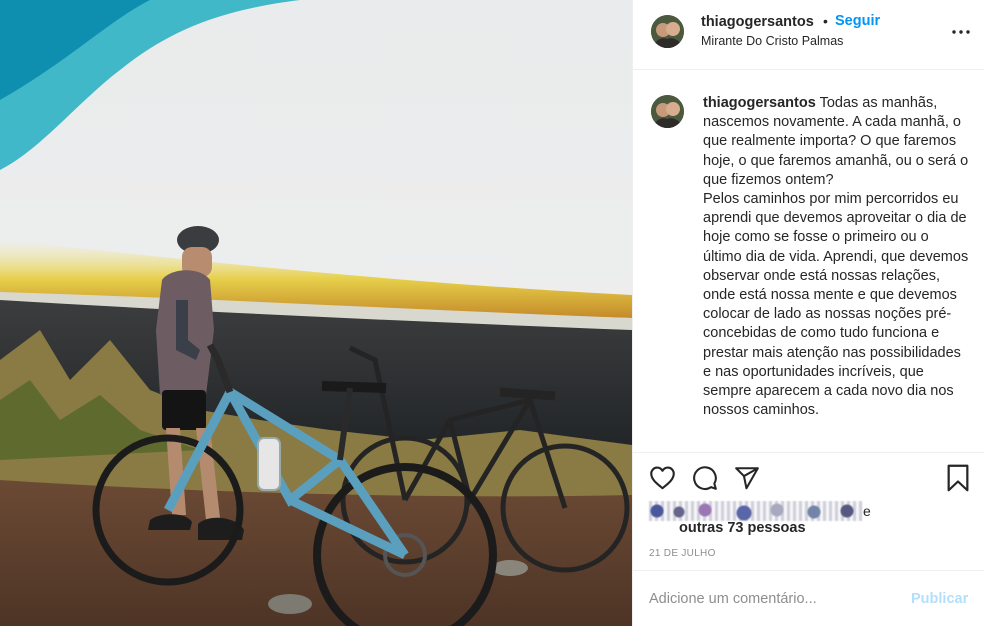  Describe the element at coordinates (772, 41) in the screenshot. I see `post-location: Mirante Do Cristo Palmas` at that location.